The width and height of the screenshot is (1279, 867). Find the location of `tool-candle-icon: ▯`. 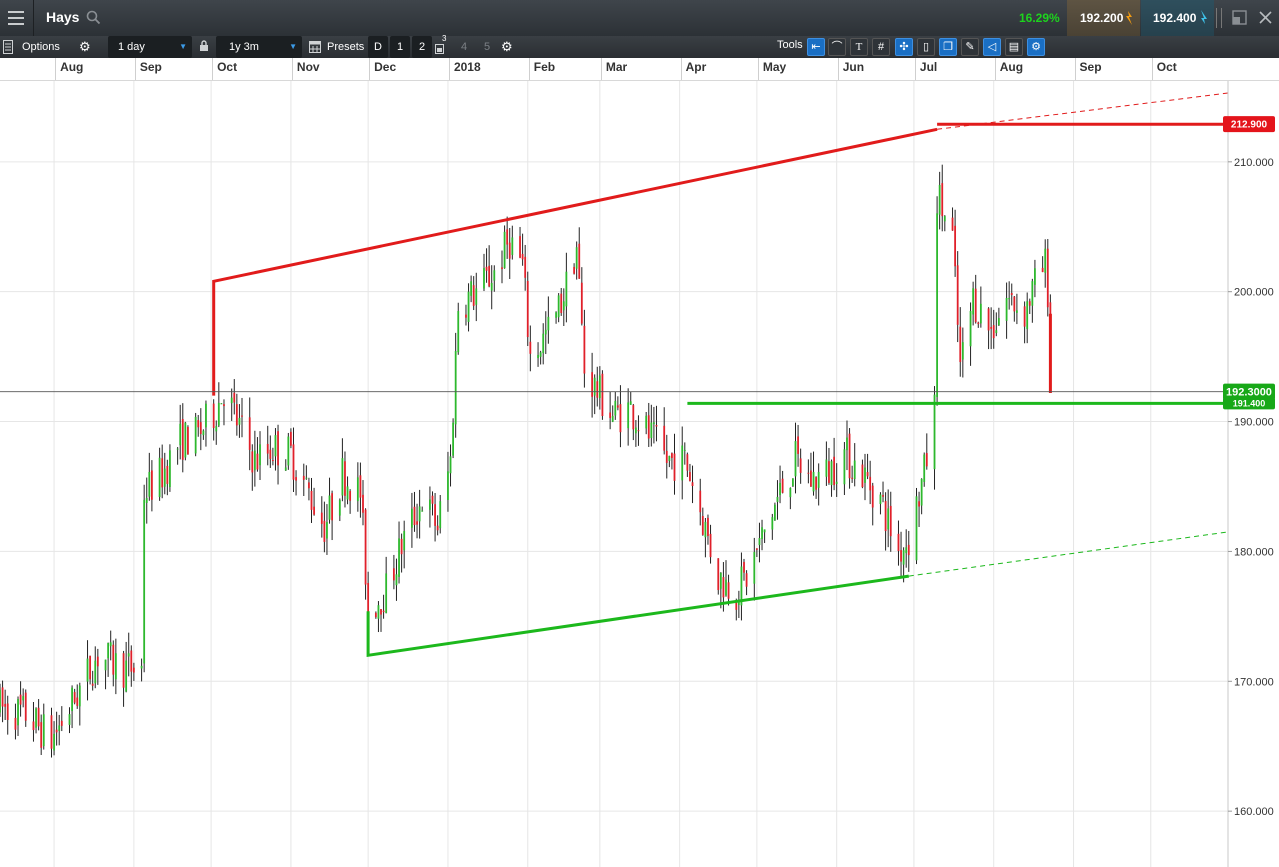

tool-candle-icon: ▯ is located at coordinates (926, 47).